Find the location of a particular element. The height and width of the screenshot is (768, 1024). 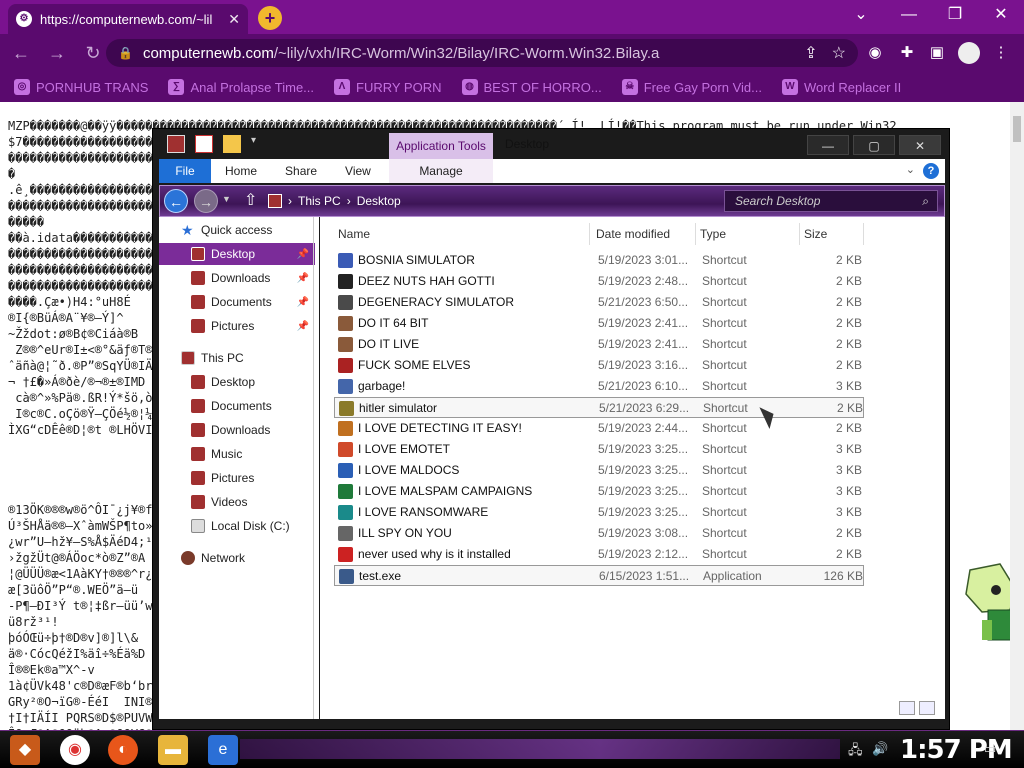

window-icon is located at coordinates (176, 144).